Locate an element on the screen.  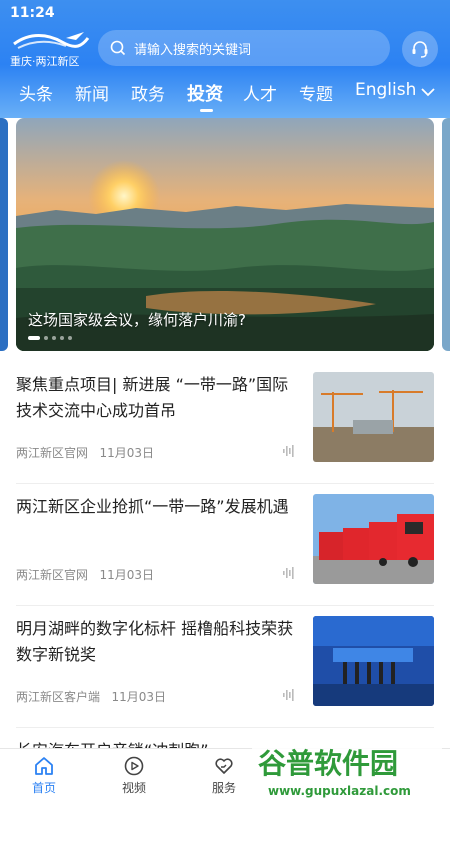
nav-home: 首页 is located at coordinates (44, 775).